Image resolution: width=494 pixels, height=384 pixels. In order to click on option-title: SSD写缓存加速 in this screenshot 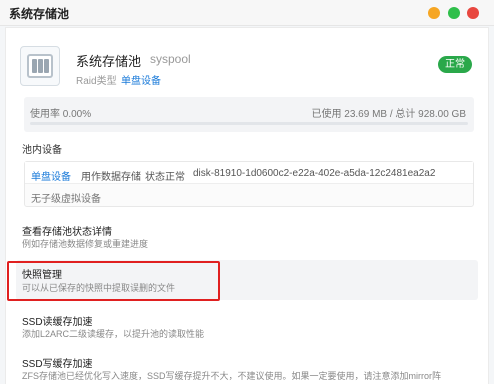, I will do `click(57, 364)`.